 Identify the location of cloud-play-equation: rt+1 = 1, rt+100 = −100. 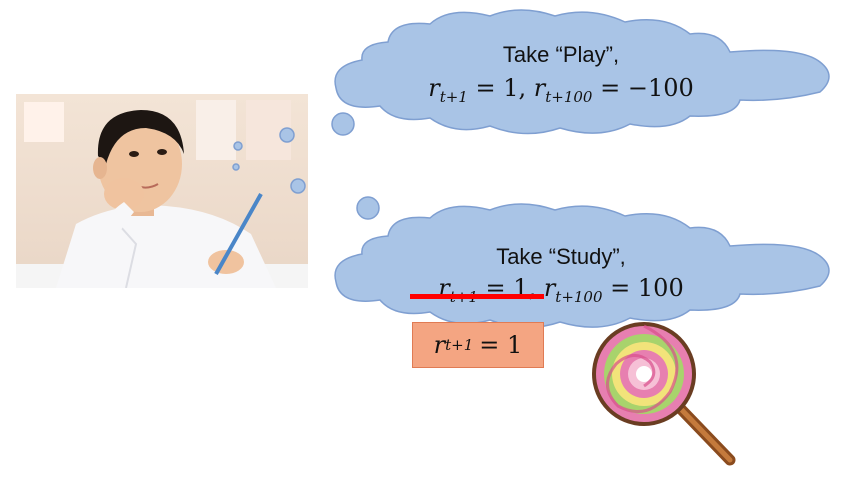
(561, 90).